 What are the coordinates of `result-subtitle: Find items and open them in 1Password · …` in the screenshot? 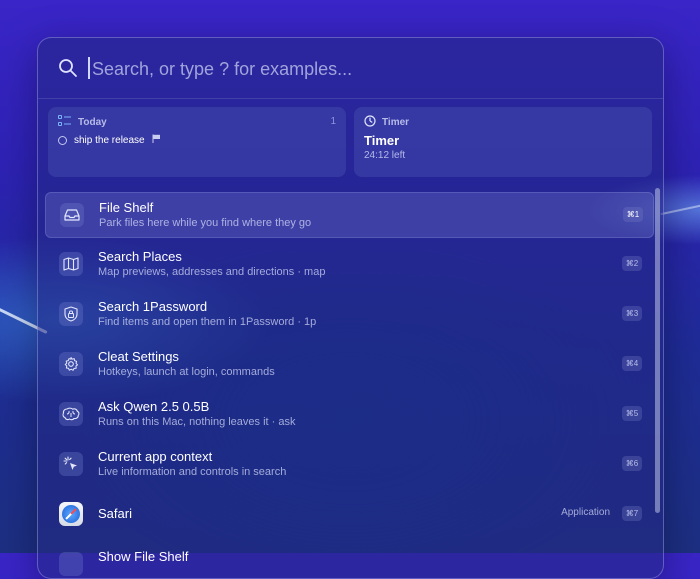 It's located at (207, 322).